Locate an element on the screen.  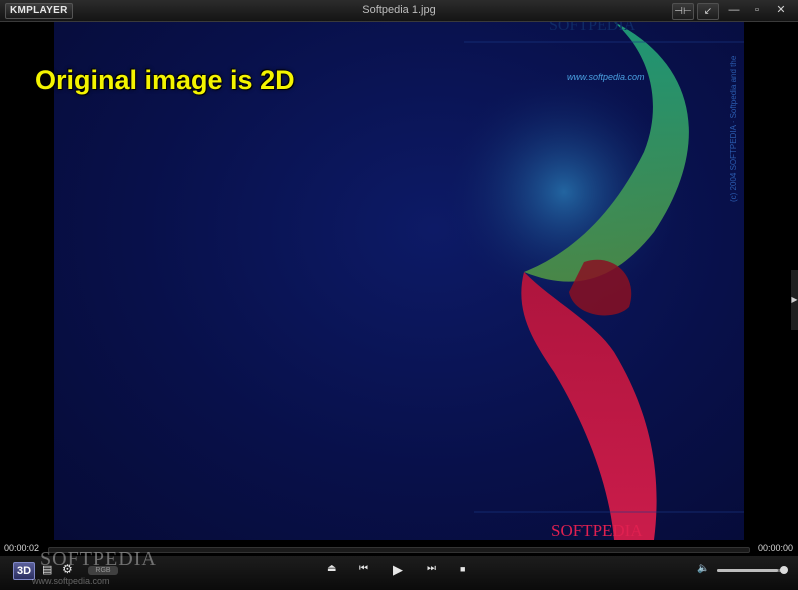
previous-icon: ⏮ is located at coordinates (363, 568).